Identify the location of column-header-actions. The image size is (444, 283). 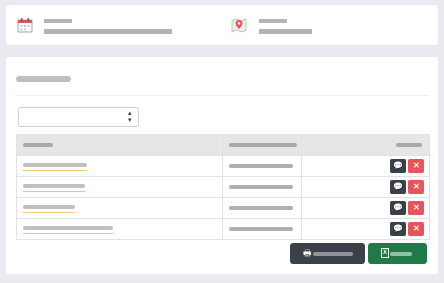
(365, 145).